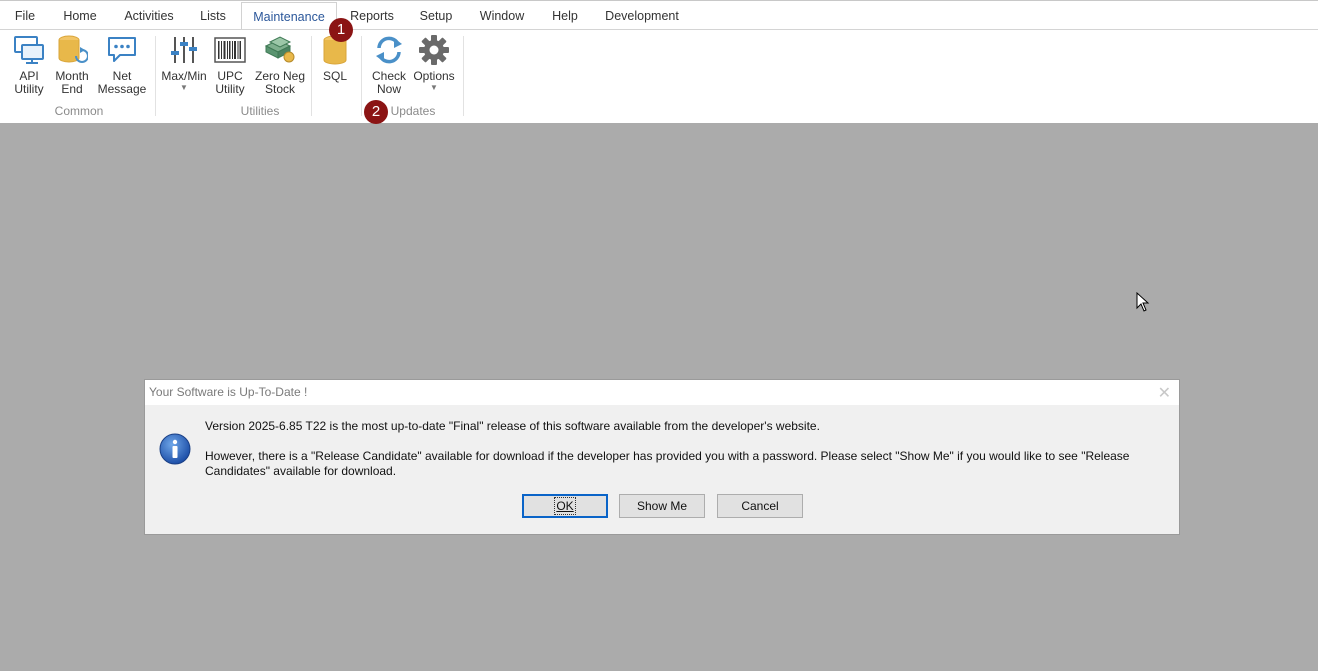  I want to click on gear-icon, so click(434, 50).